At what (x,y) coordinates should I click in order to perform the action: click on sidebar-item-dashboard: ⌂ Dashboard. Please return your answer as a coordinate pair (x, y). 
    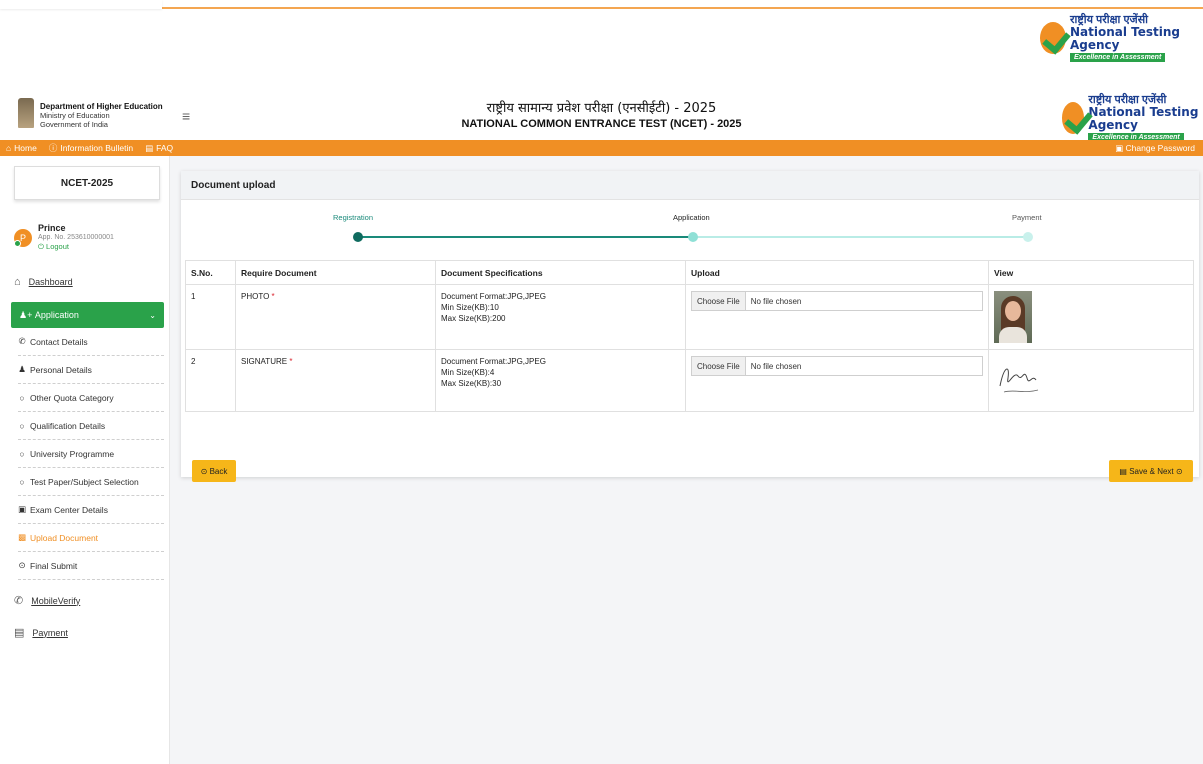
    Looking at the image, I should click on (88, 282).